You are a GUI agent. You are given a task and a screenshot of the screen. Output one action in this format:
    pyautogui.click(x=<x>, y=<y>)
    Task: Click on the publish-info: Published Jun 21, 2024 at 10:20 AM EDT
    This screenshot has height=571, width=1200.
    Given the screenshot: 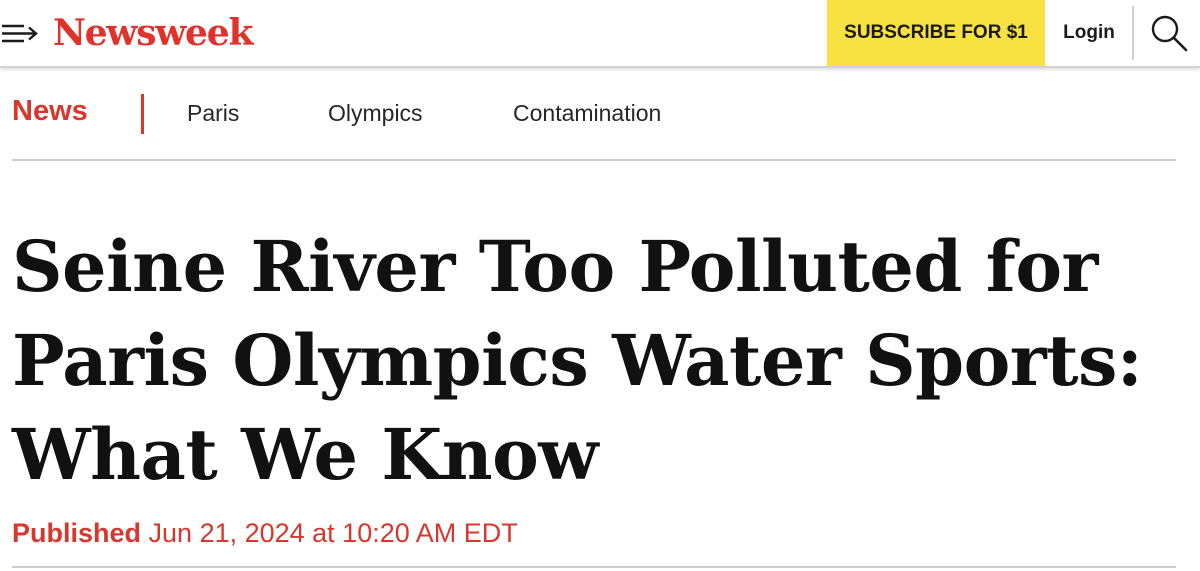 What is the action you would take?
    pyautogui.click(x=265, y=533)
    